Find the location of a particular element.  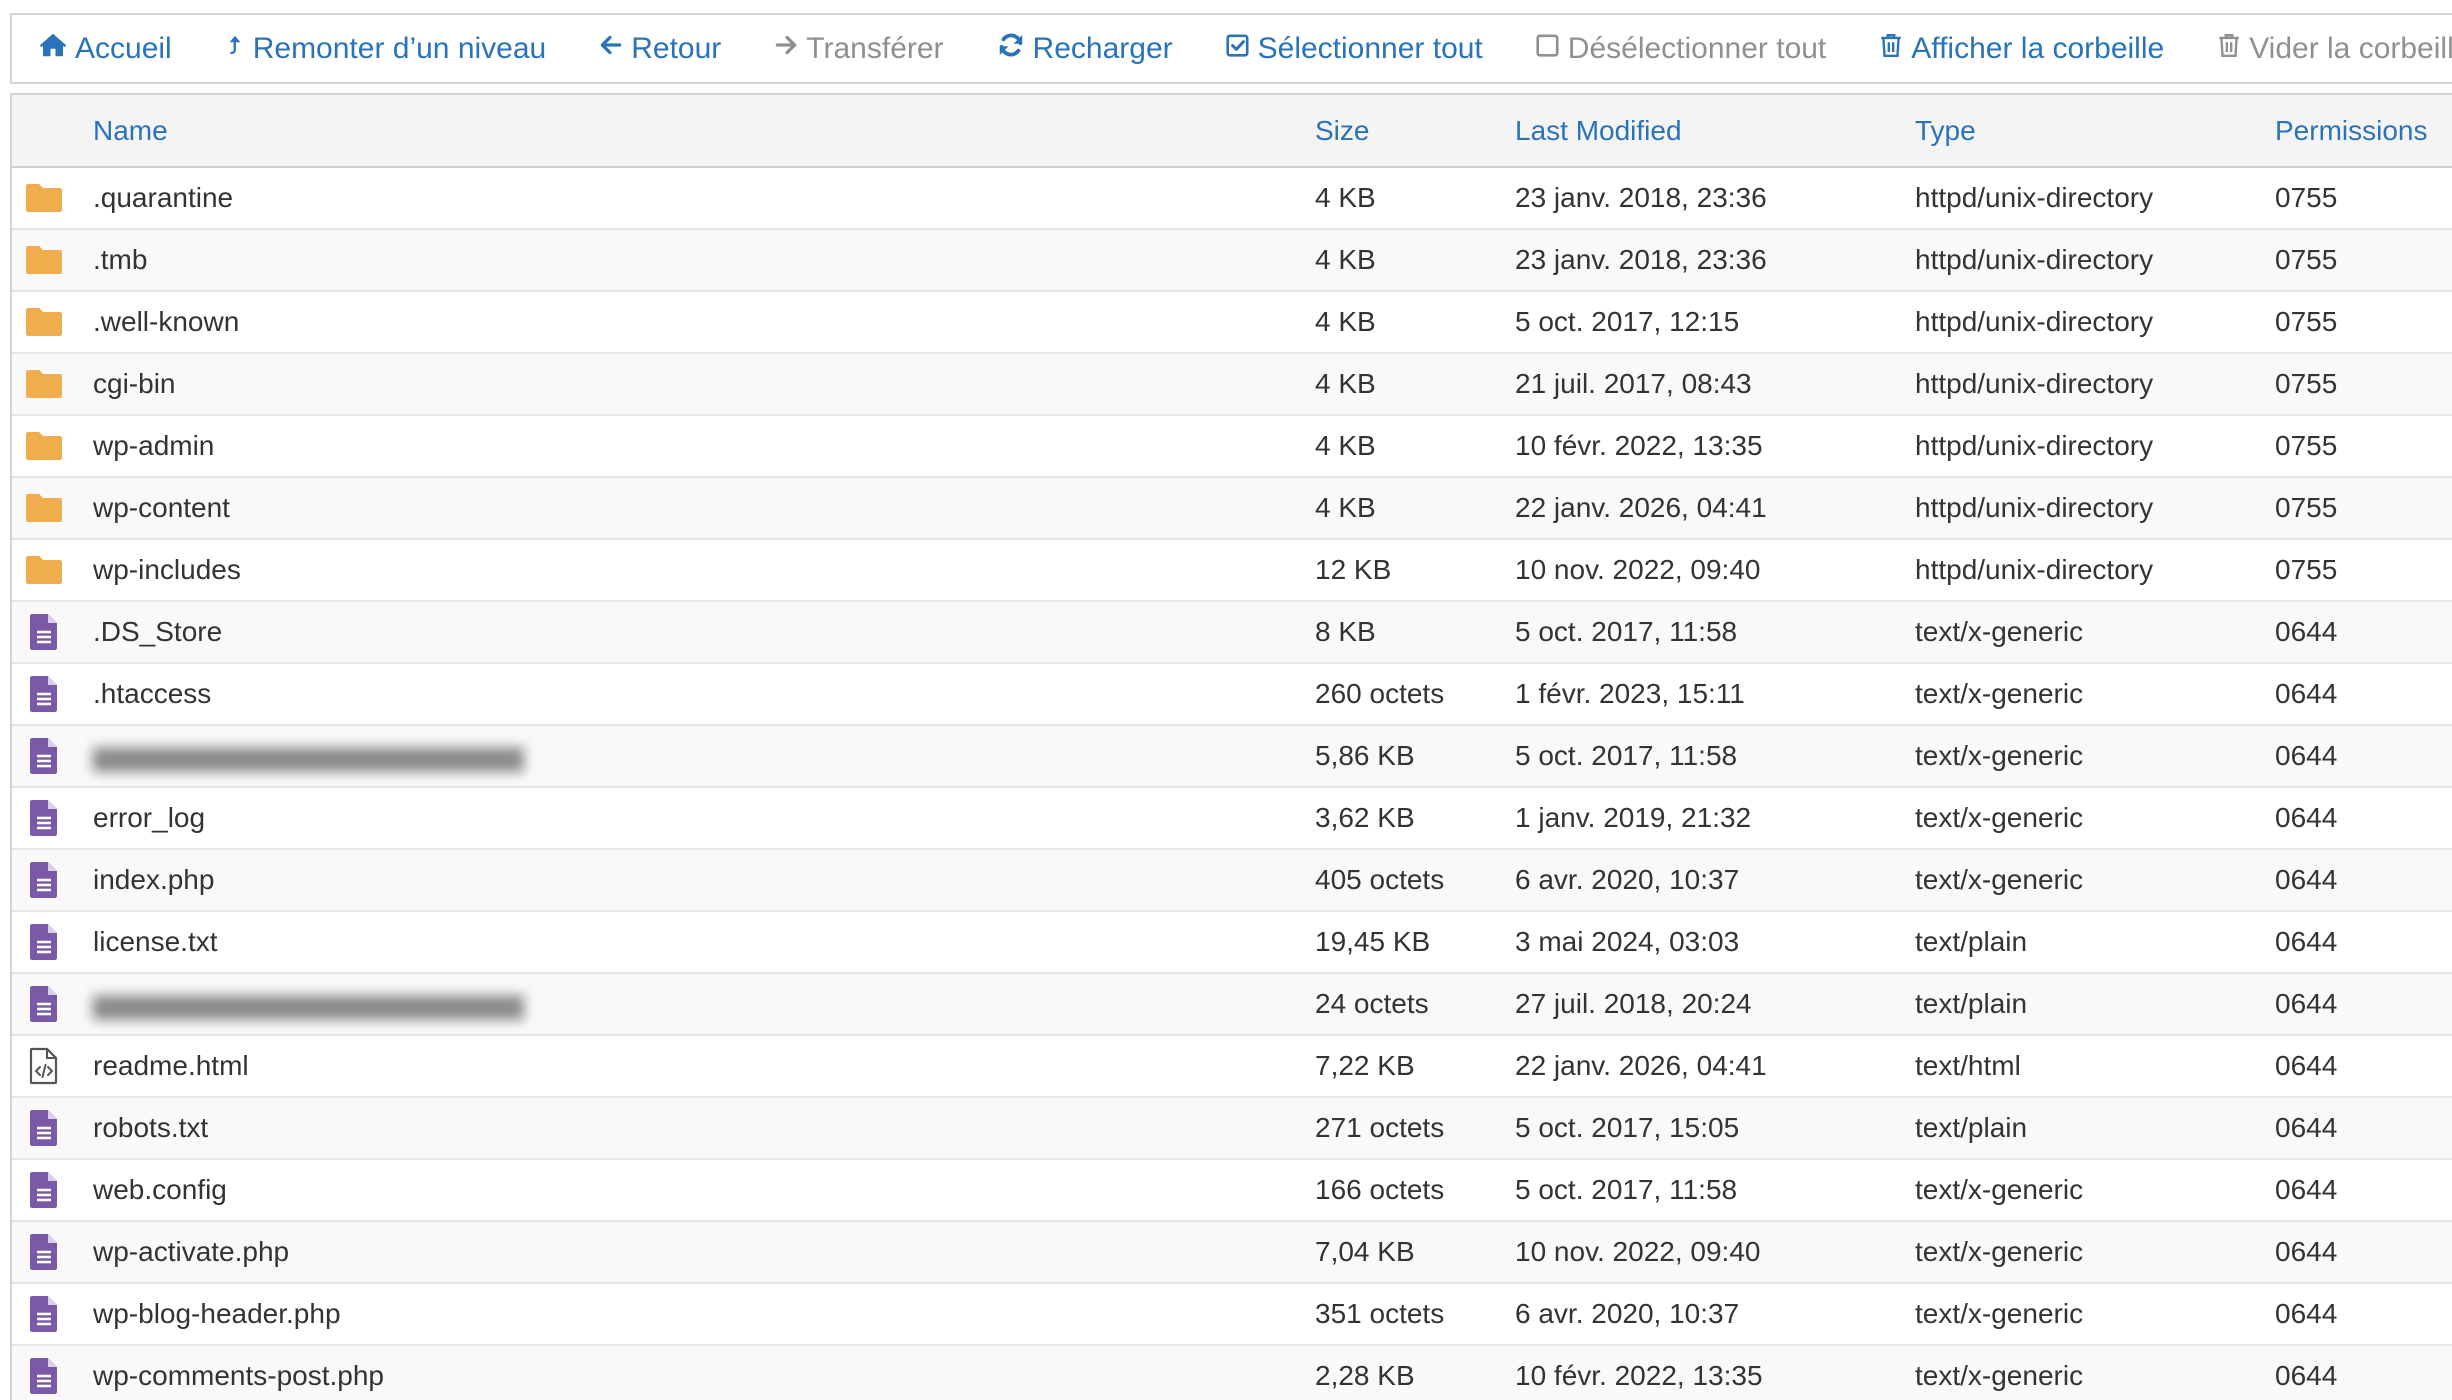

deselect-all-button: Désélectionner tout is located at coordinates (1681, 48).